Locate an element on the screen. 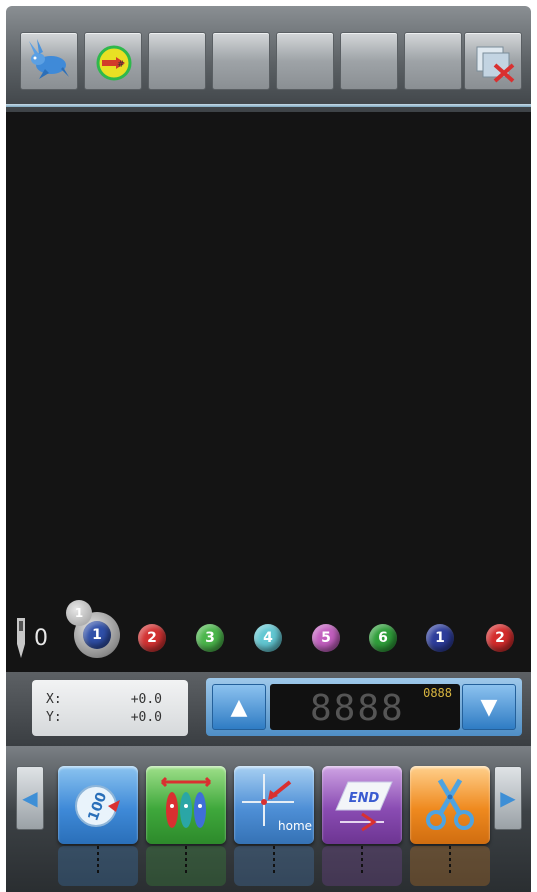 The height and width of the screenshot is (892, 537). x-label: X: is located at coordinates (54, 699).